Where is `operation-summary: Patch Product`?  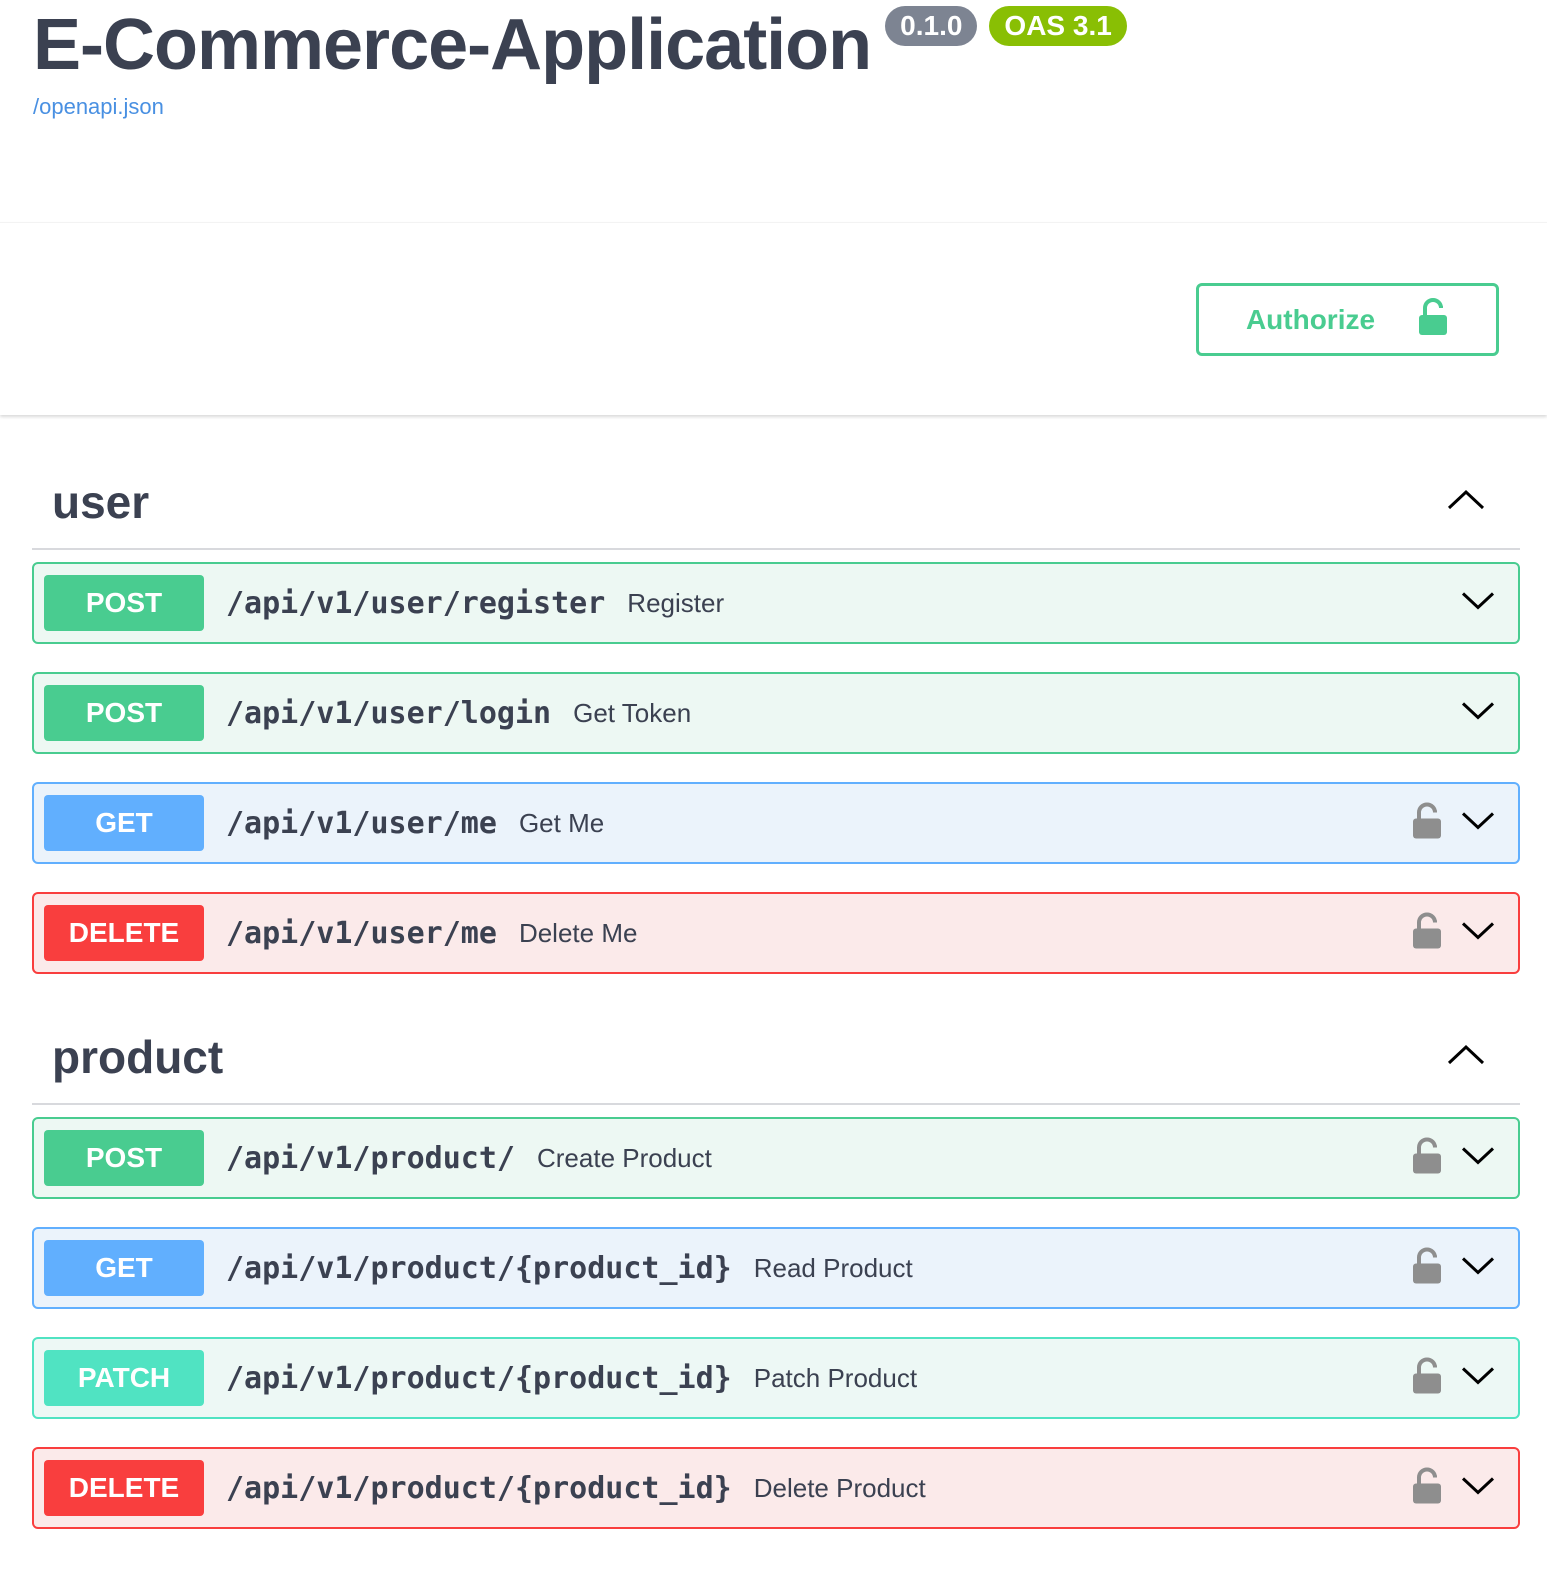
operation-summary: Patch Product is located at coordinates (835, 1377).